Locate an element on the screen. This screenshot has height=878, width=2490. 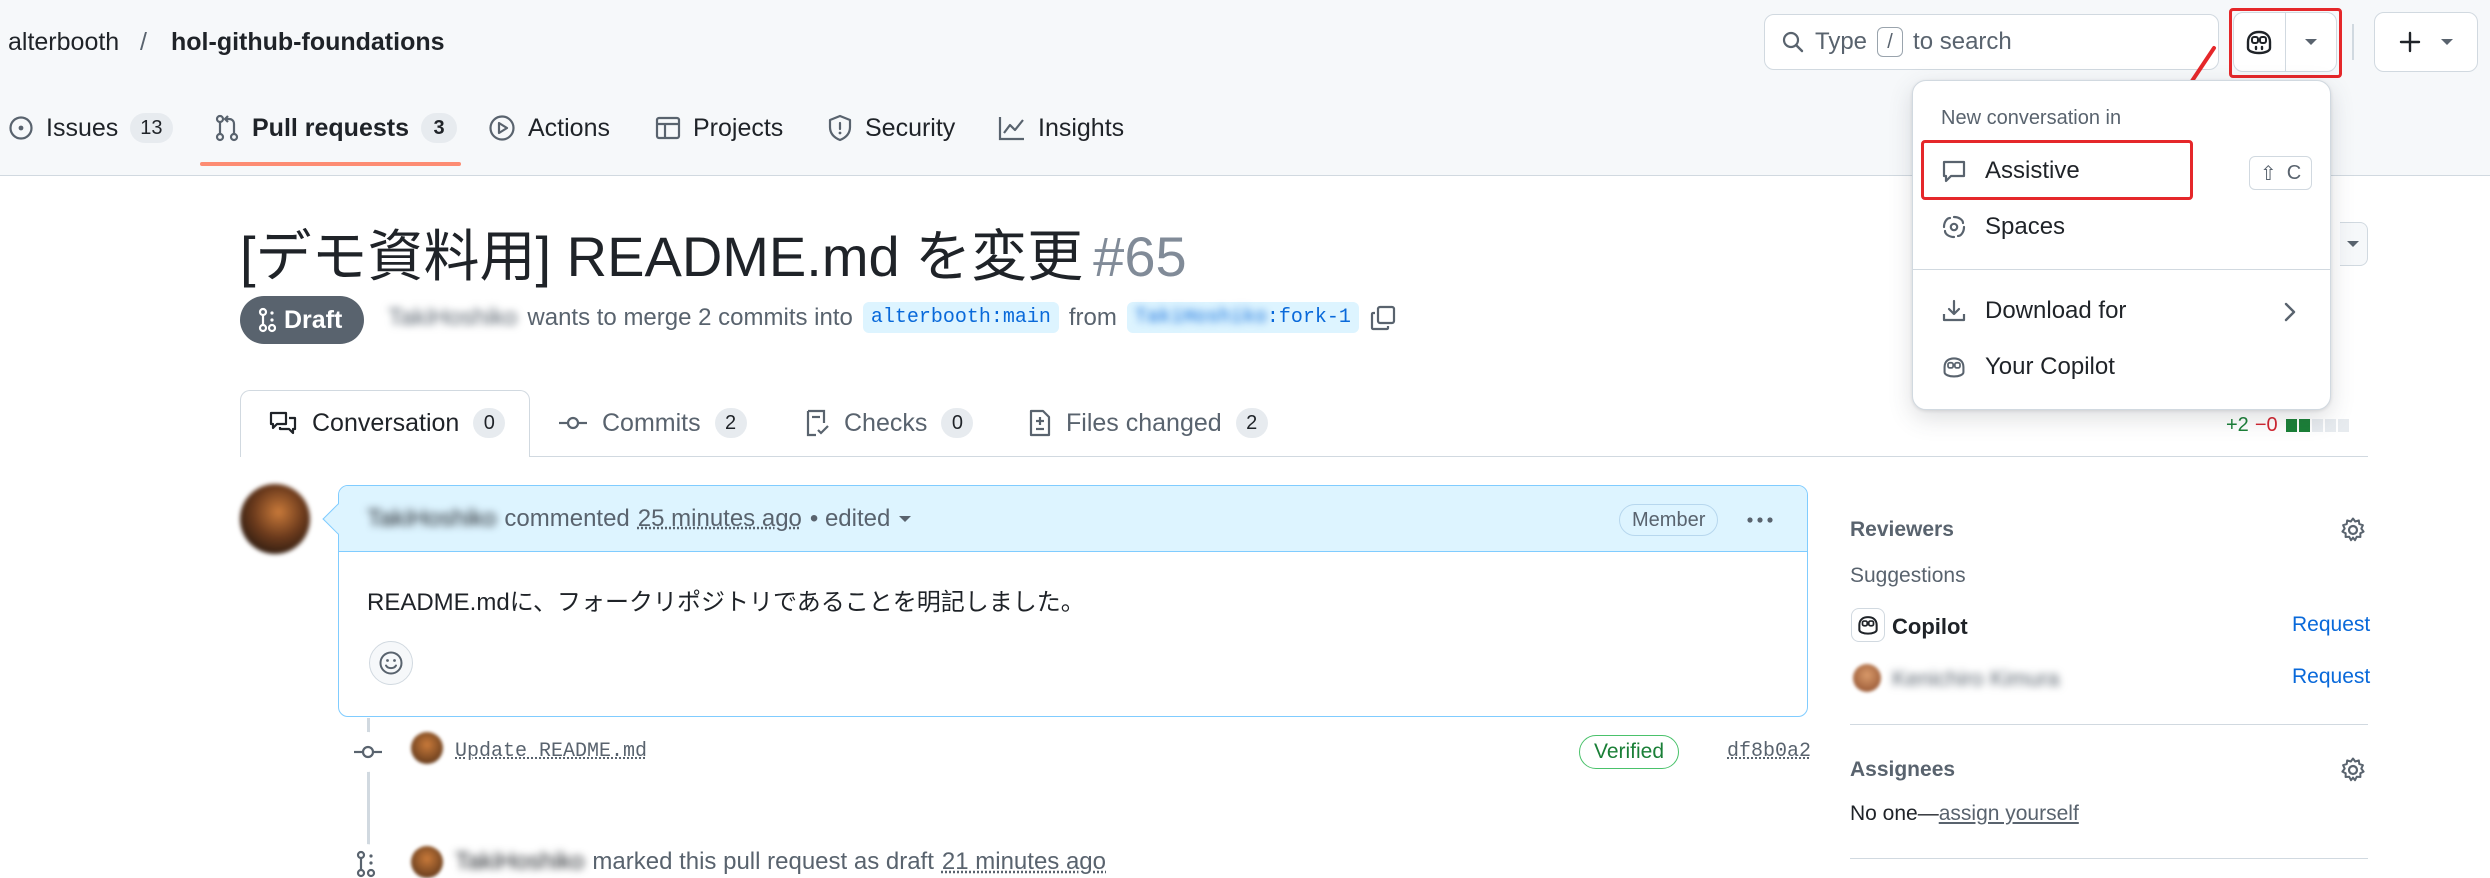
tab-label: Security is located at coordinates (910, 127).